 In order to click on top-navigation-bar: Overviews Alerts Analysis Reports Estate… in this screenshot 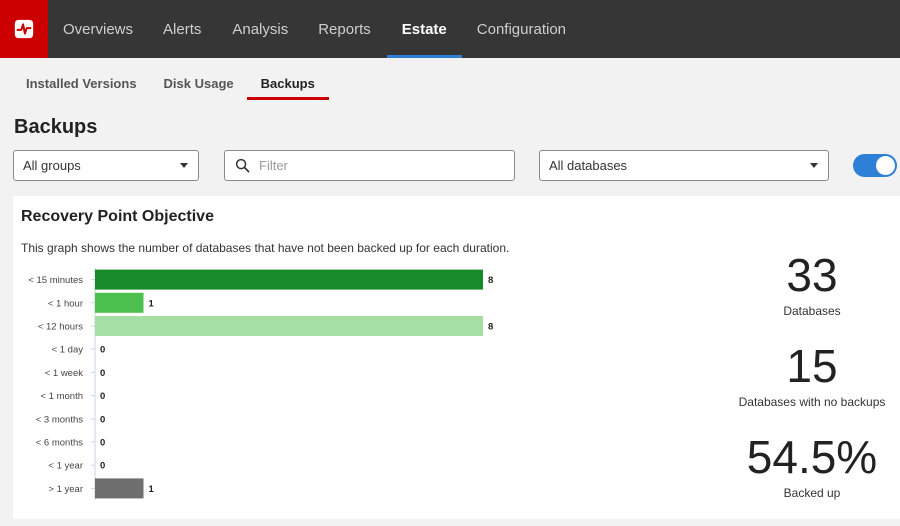, I will do `click(450, 29)`.